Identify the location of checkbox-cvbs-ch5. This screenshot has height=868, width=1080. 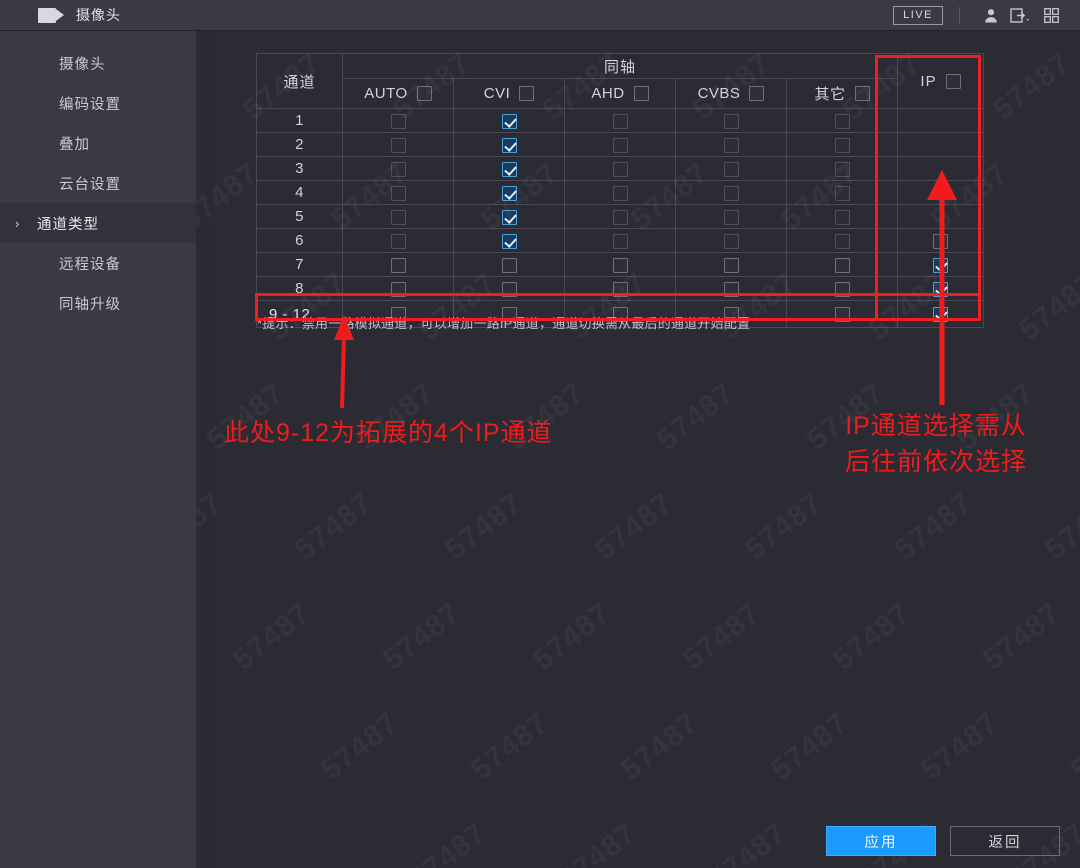
(731, 217).